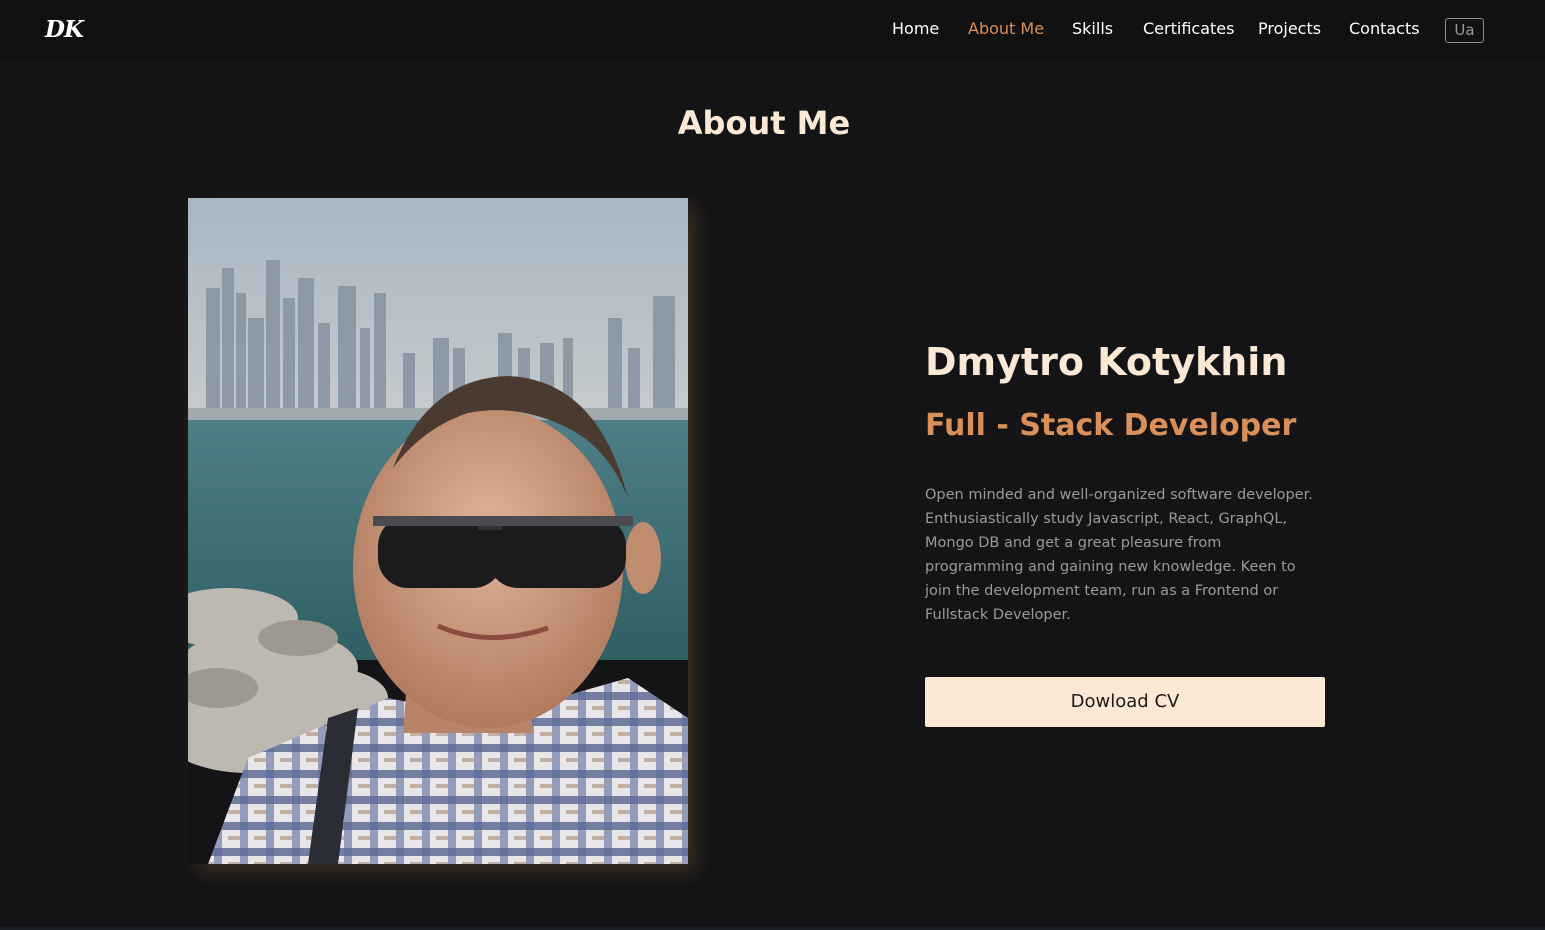  I want to click on bio-line: Mongo DB and get a great pleasure from, so click(1073, 543).